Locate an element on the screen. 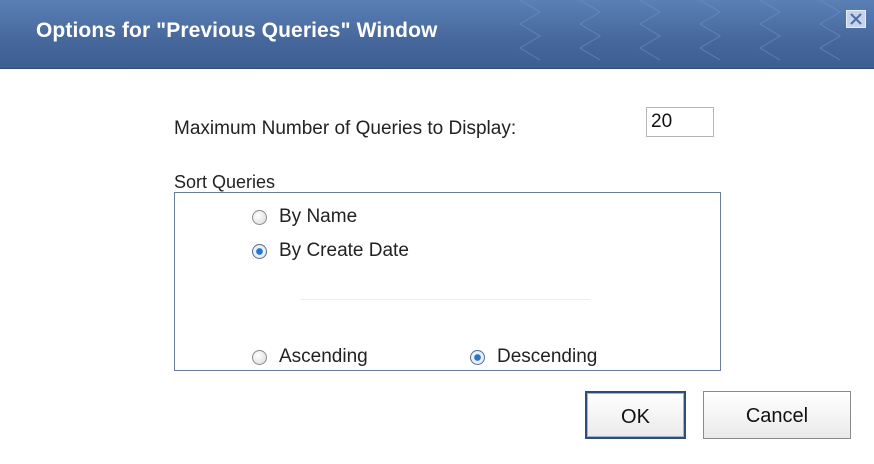 The image size is (874, 464). cancel-button: Cancel is located at coordinates (777, 415).